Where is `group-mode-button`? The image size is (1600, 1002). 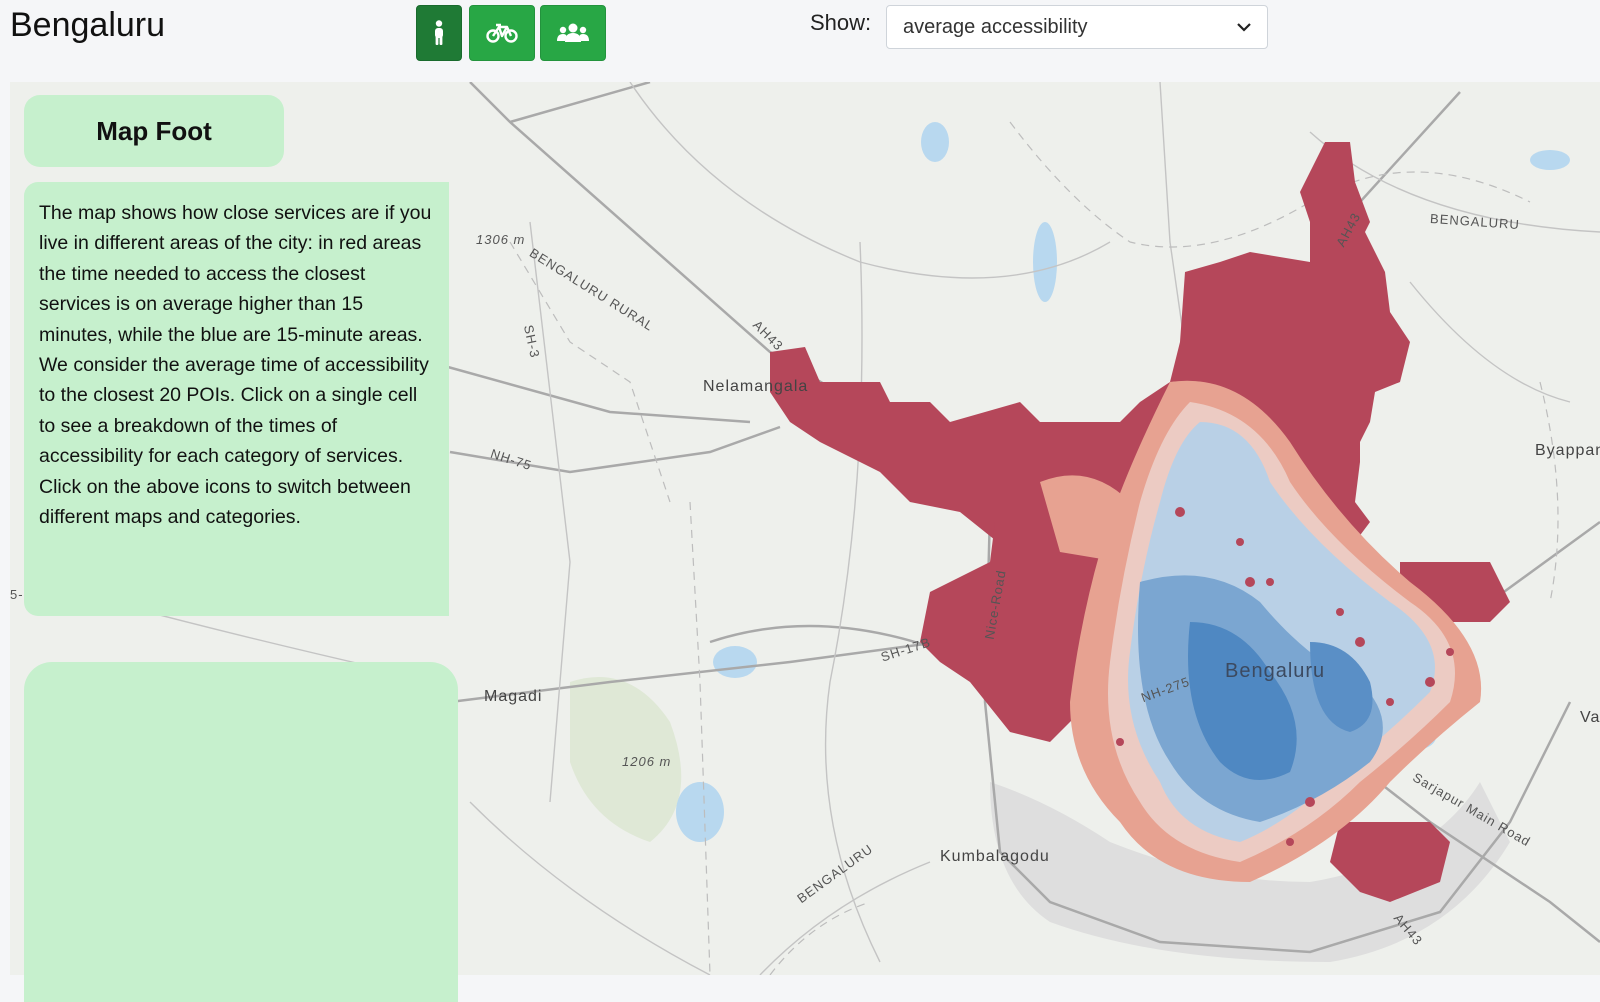 group-mode-button is located at coordinates (573, 33).